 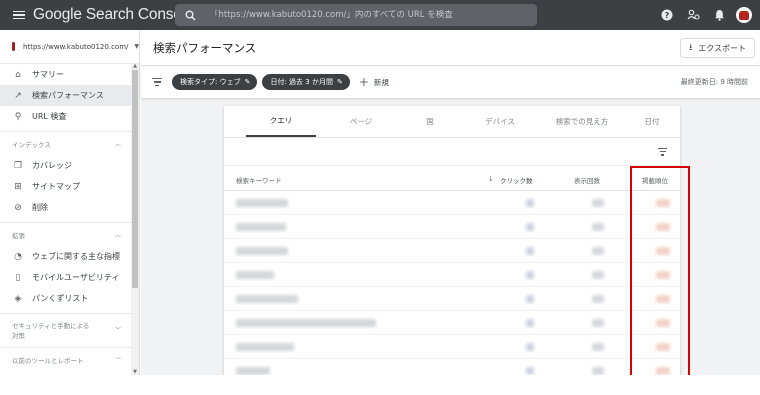 I want to click on download-icon: ⭳, so click(x=691, y=48).